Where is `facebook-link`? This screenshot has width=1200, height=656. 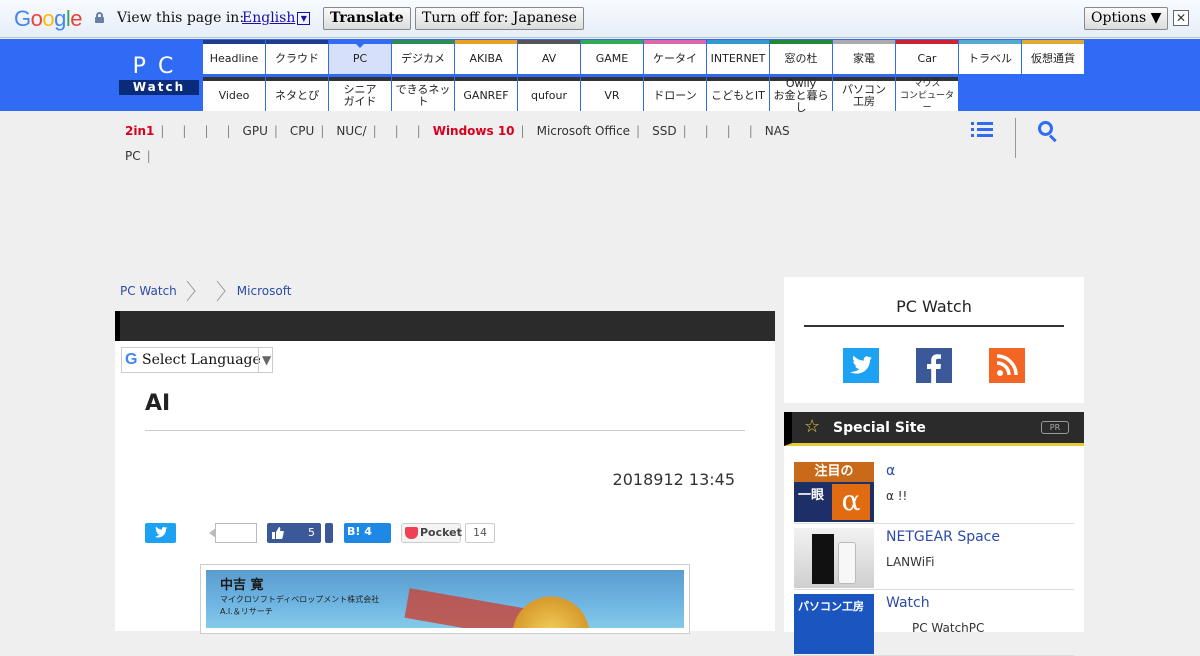
facebook-link is located at coordinates (934, 365).